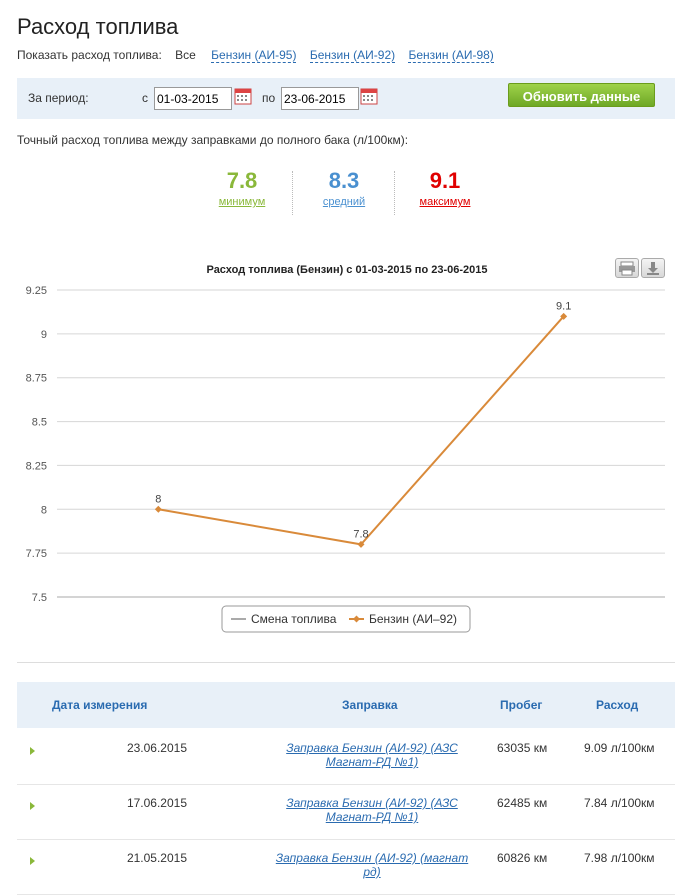 Image resolution: width=685 pixels, height=895 pixels. I want to click on y-tick-label: 8.5, so click(39, 423).